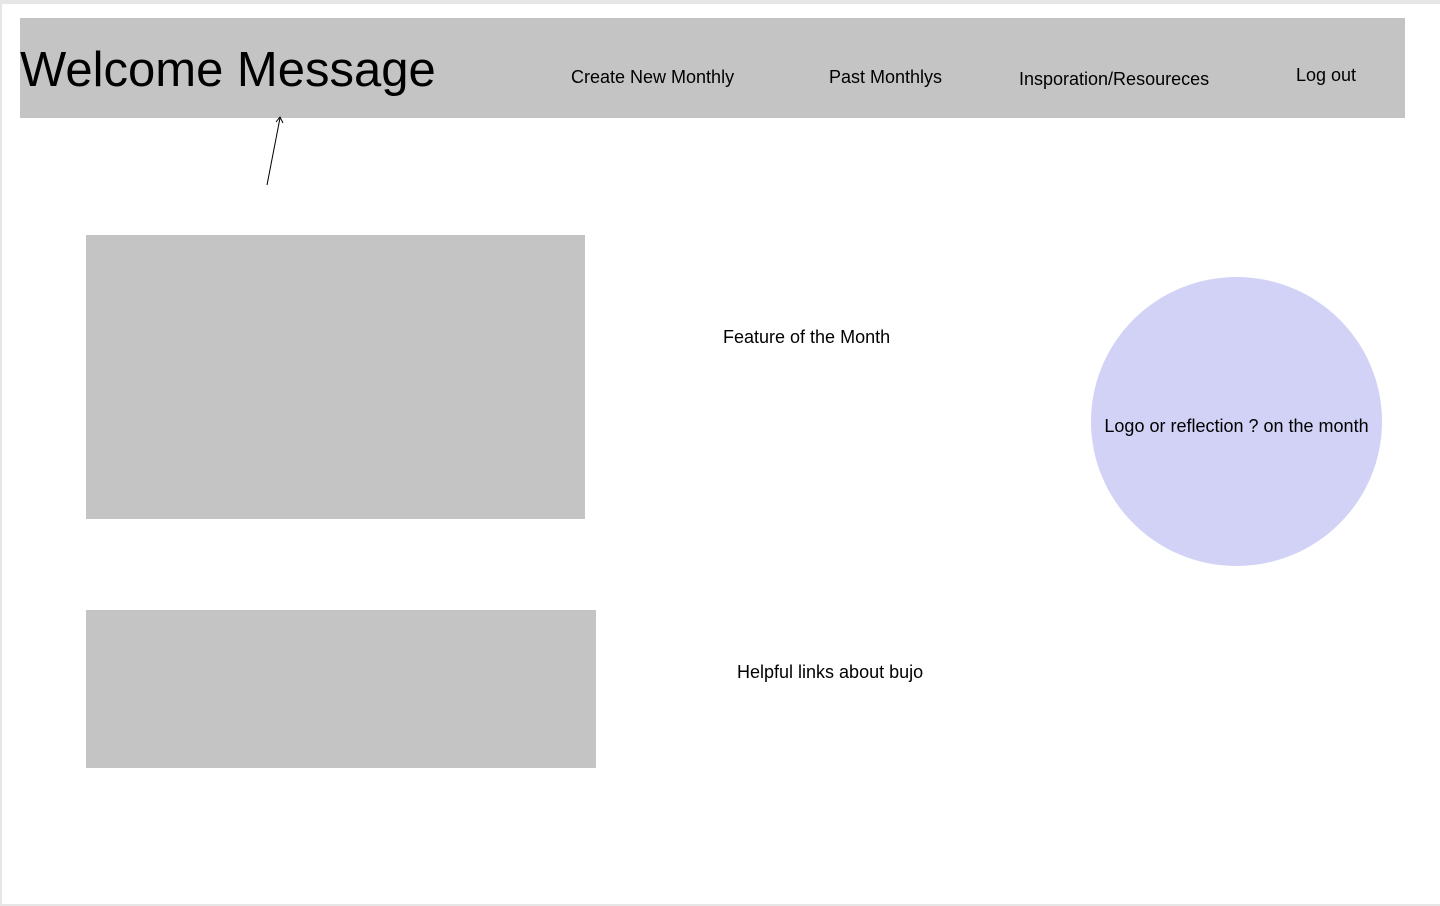 This screenshot has width=1440, height=906. I want to click on annotation-arrow-icon, so click(275, 151).